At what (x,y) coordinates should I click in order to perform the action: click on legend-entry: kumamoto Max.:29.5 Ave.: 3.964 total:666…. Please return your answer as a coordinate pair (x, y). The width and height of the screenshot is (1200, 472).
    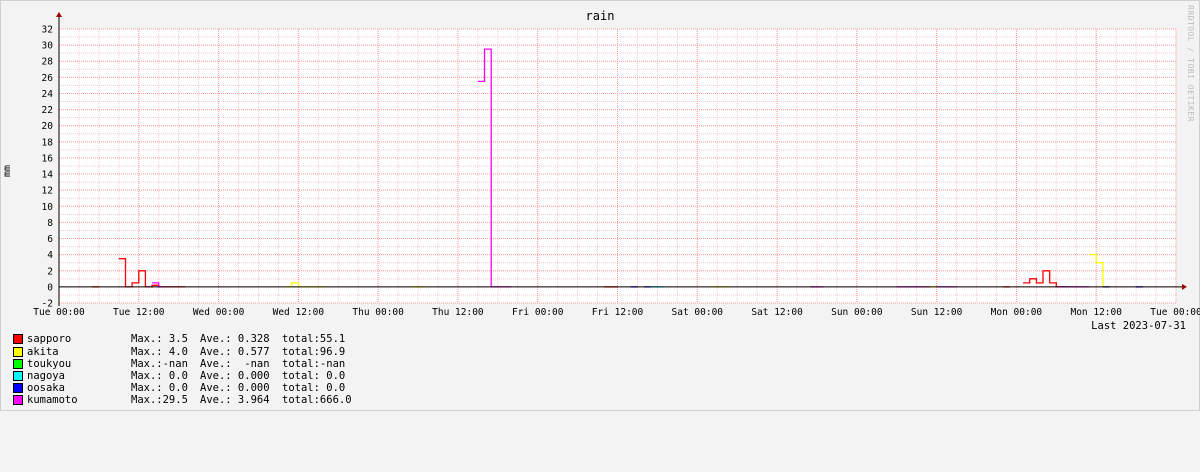
    Looking at the image, I should click on (182, 400).